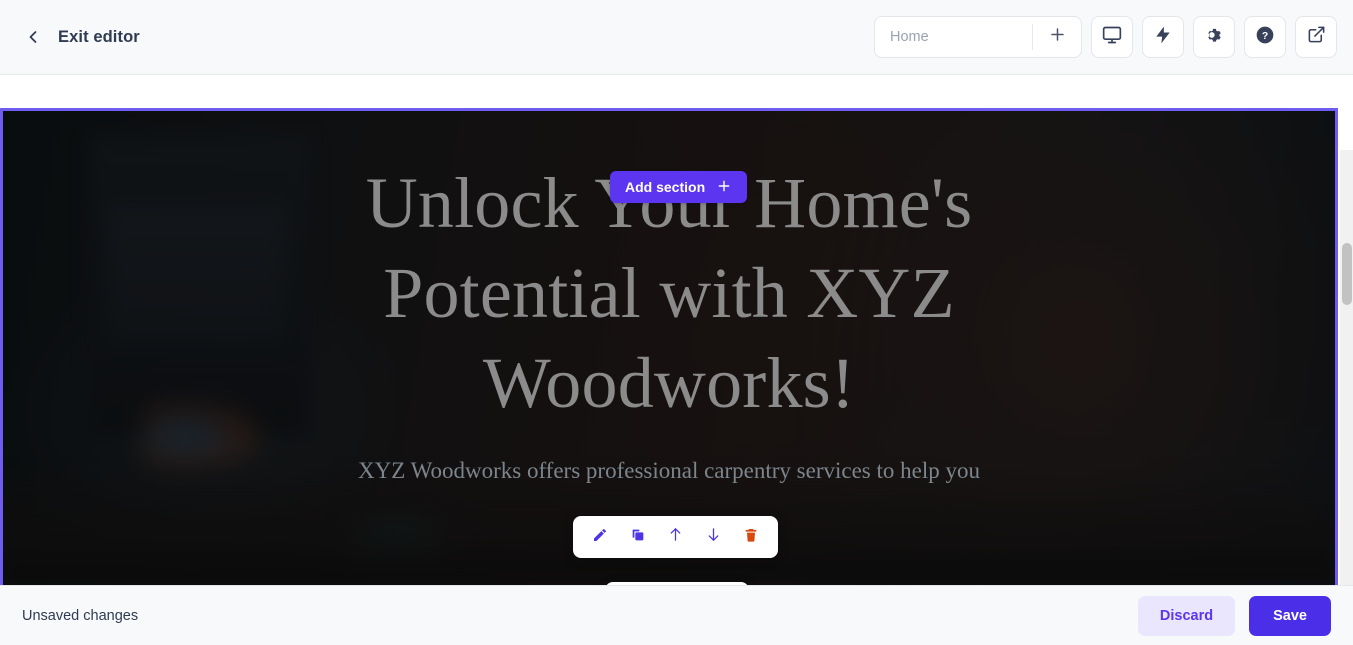 Image resolution: width=1353 pixels, height=645 pixels. I want to click on canvas-scrollbar-track, so click(1346, 367).